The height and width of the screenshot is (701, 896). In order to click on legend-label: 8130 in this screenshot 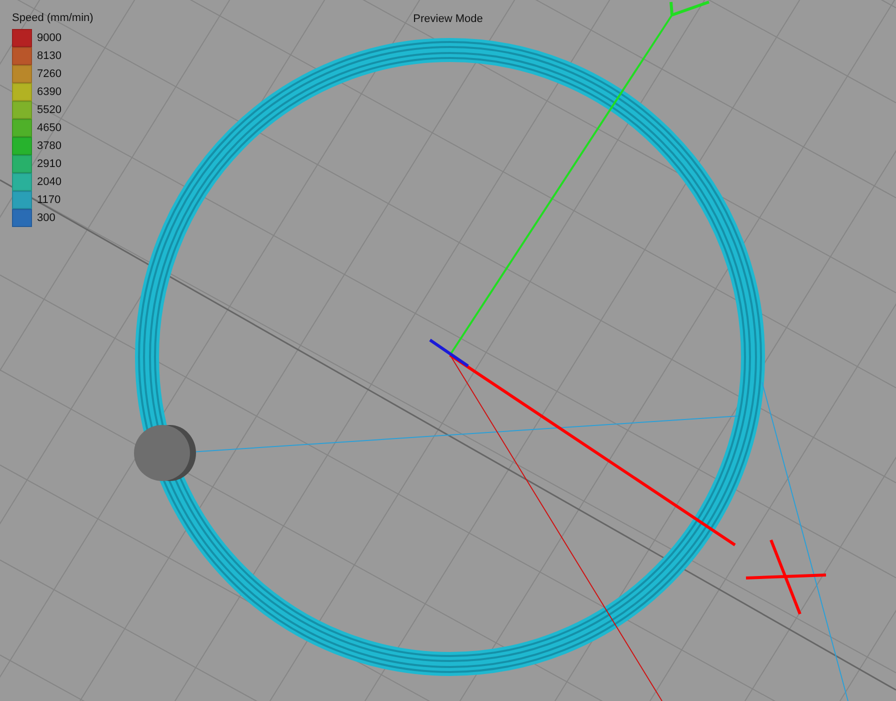, I will do `click(49, 56)`.